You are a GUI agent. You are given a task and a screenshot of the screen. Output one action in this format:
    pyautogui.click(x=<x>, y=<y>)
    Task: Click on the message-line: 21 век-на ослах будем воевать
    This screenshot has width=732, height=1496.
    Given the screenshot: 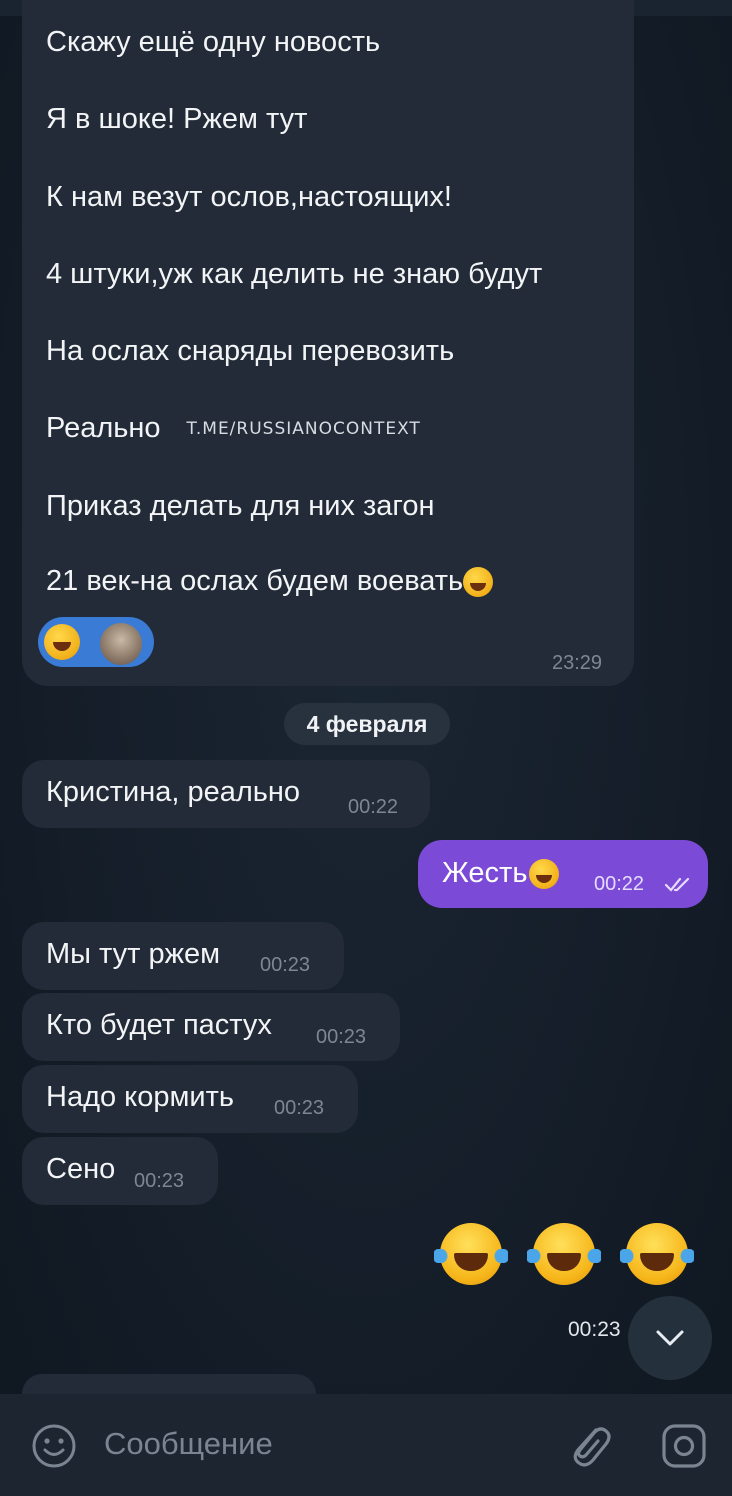 What is the action you would take?
    pyautogui.click(x=270, y=581)
    